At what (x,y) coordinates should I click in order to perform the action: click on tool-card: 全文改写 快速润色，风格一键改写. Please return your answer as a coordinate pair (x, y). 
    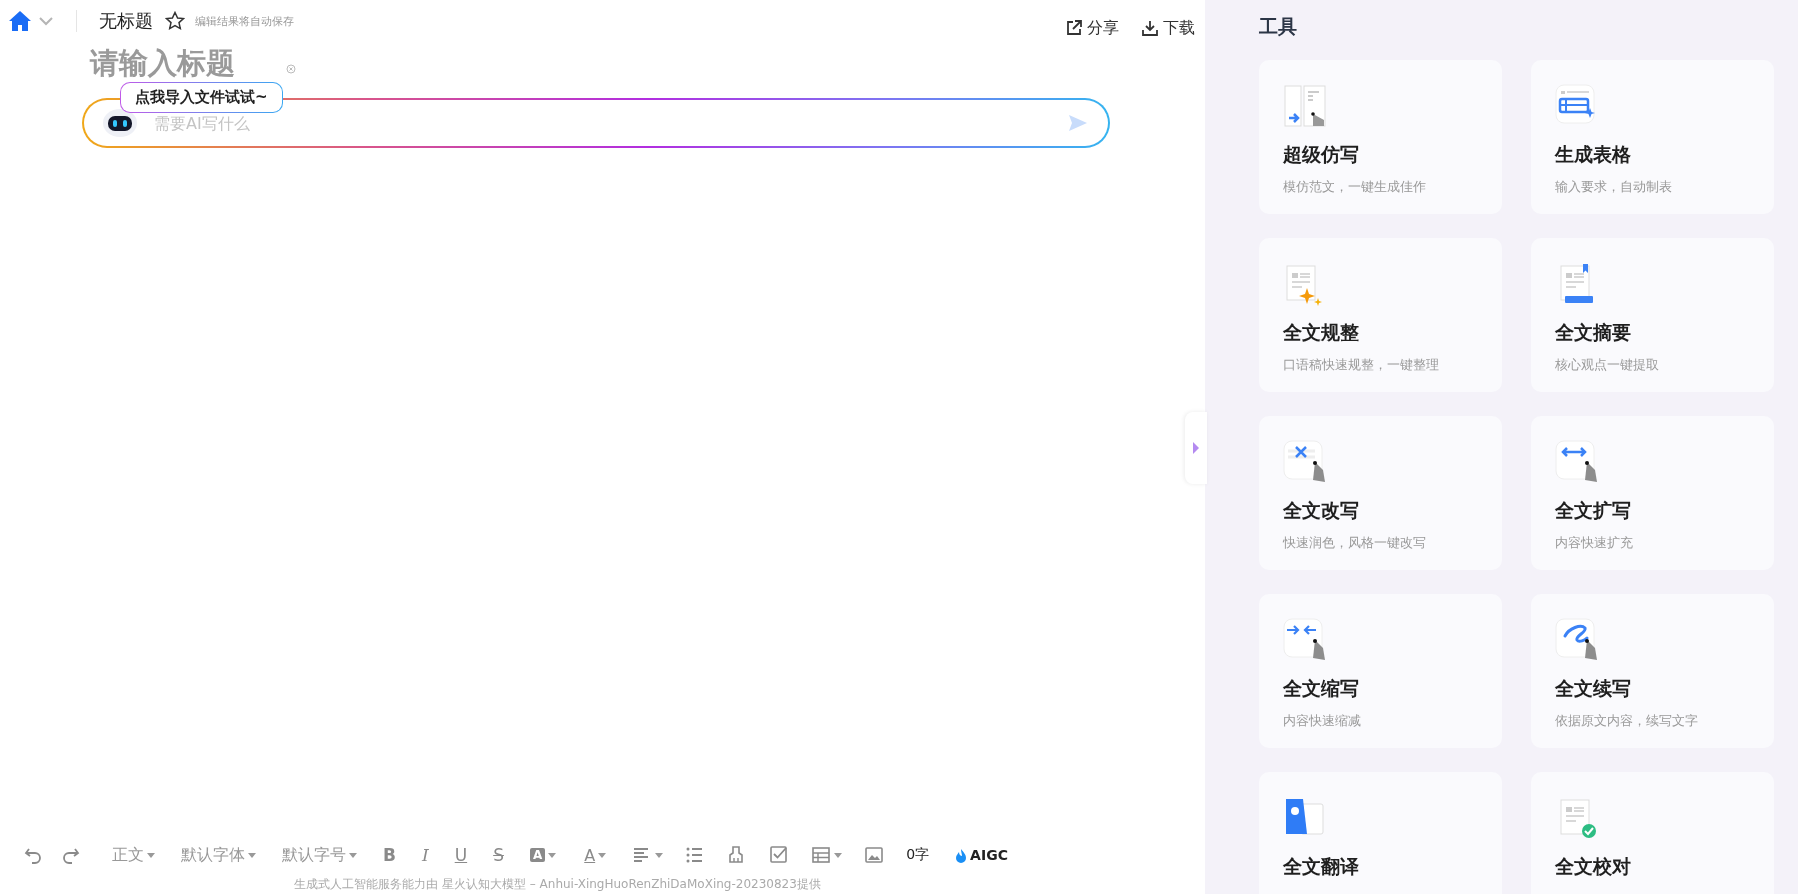
    Looking at the image, I should click on (1380, 493).